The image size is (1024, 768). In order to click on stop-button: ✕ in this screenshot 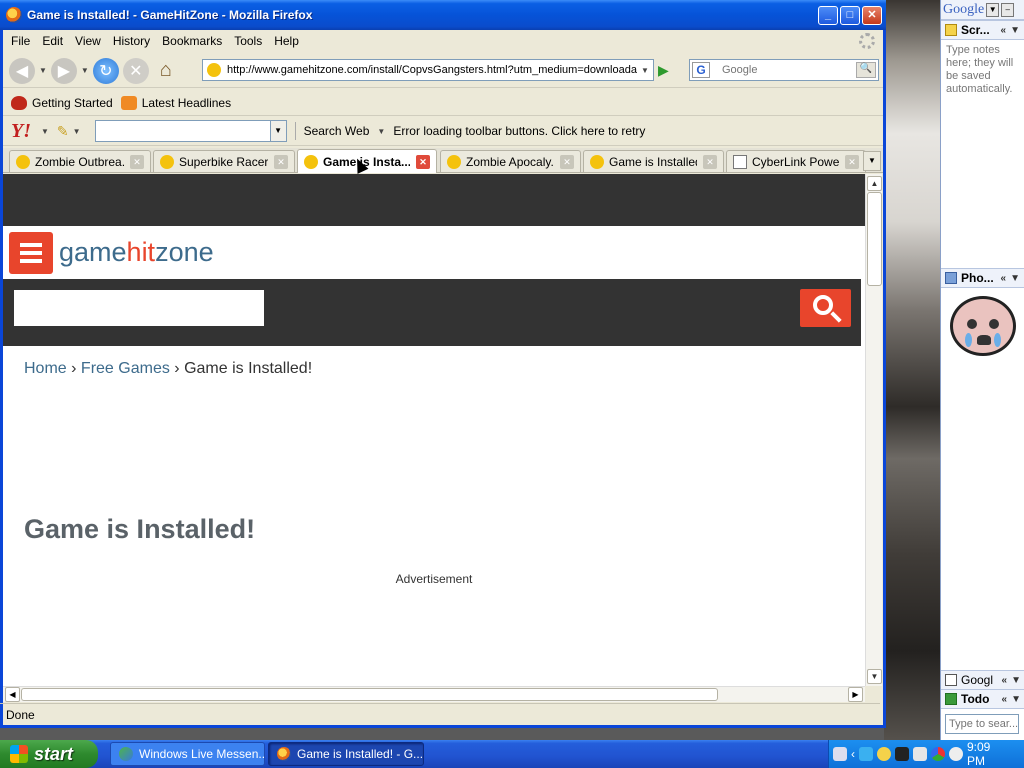, I will do `click(135, 70)`.